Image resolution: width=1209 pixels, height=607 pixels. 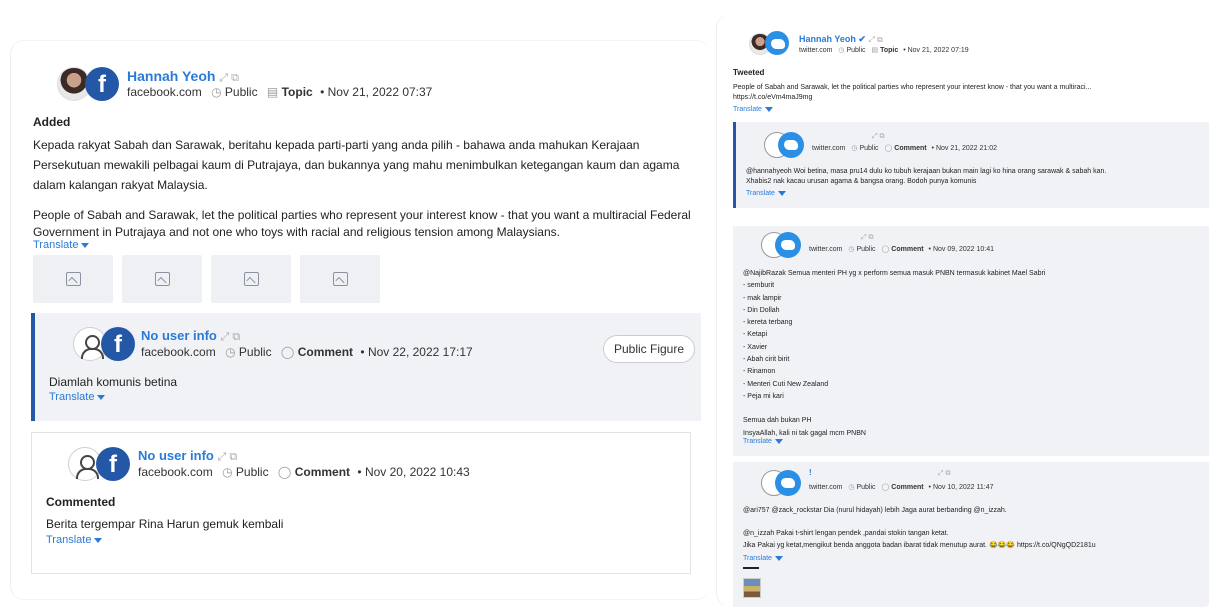 What do you see at coordinates (241, 92) in the screenshot?
I see `visibility-label: Public` at bounding box center [241, 92].